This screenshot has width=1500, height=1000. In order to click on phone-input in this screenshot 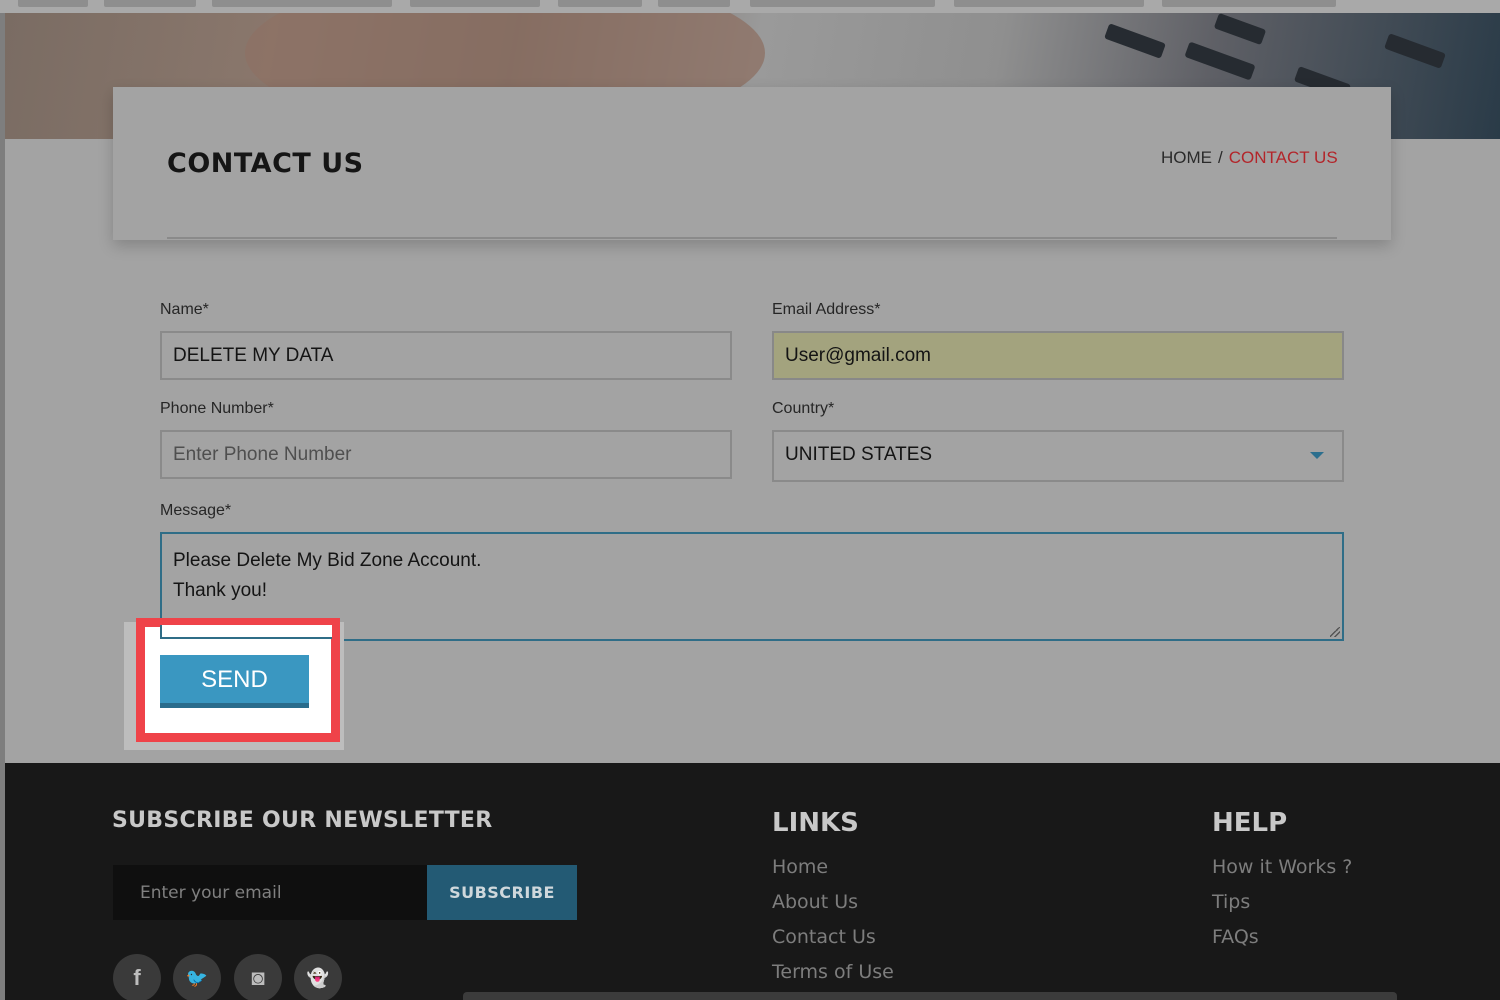, I will do `click(451, 455)`.